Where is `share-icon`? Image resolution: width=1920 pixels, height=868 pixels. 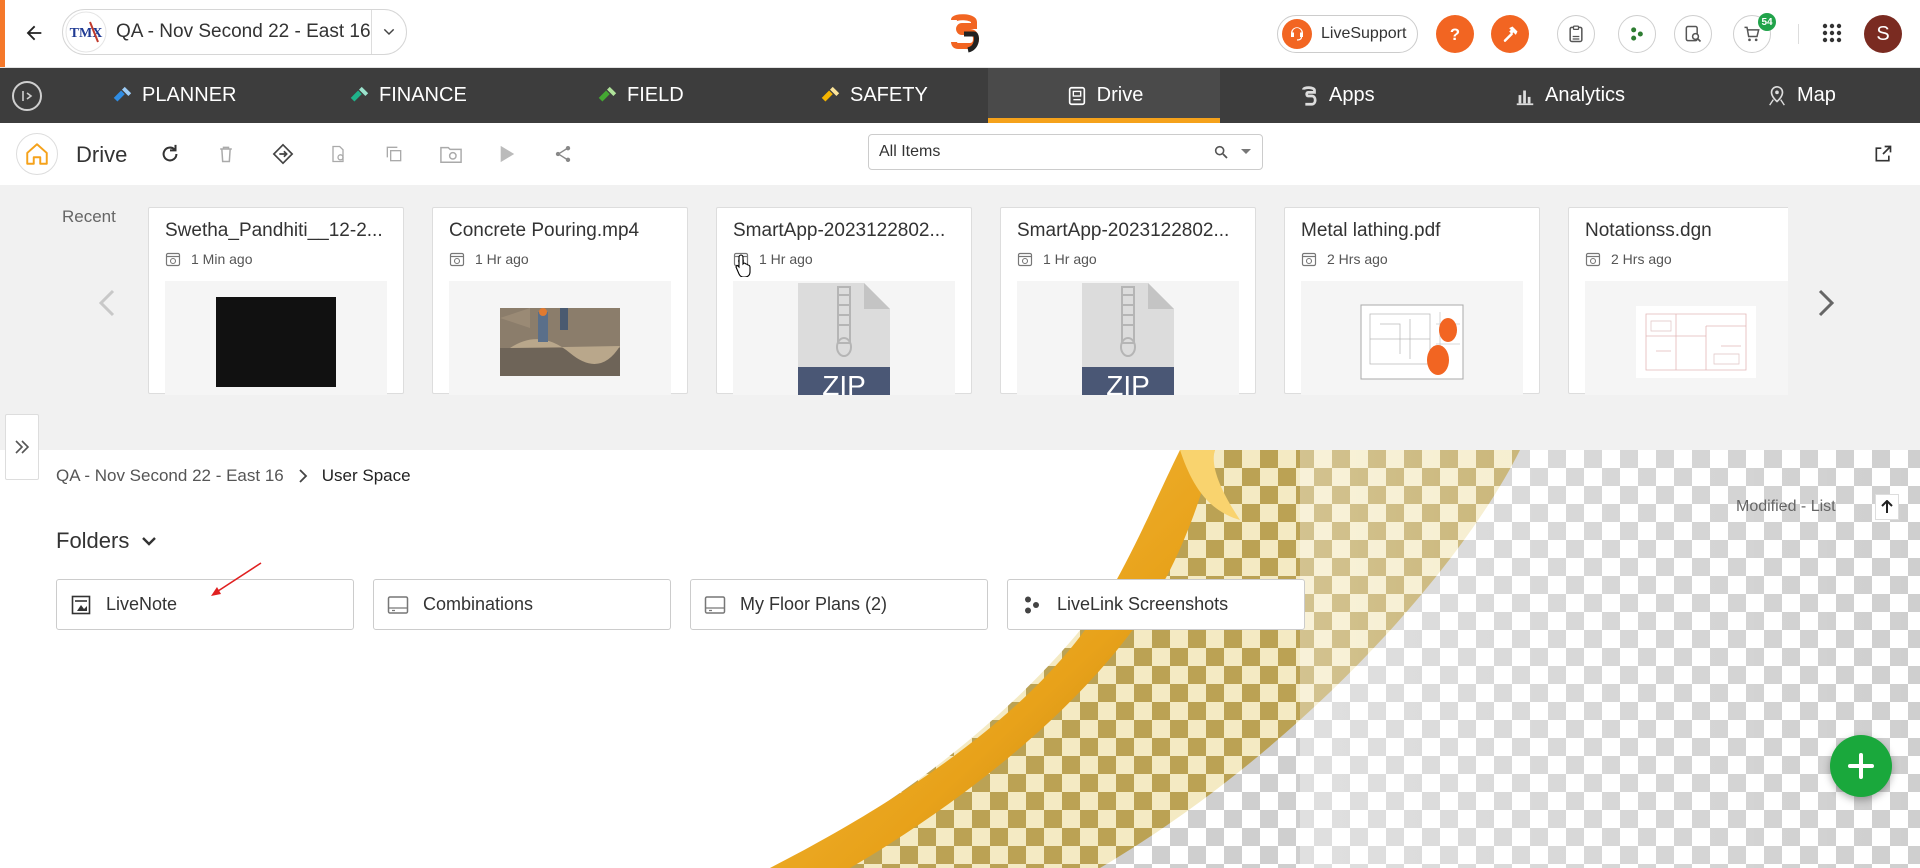 share-icon is located at coordinates (563, 154).